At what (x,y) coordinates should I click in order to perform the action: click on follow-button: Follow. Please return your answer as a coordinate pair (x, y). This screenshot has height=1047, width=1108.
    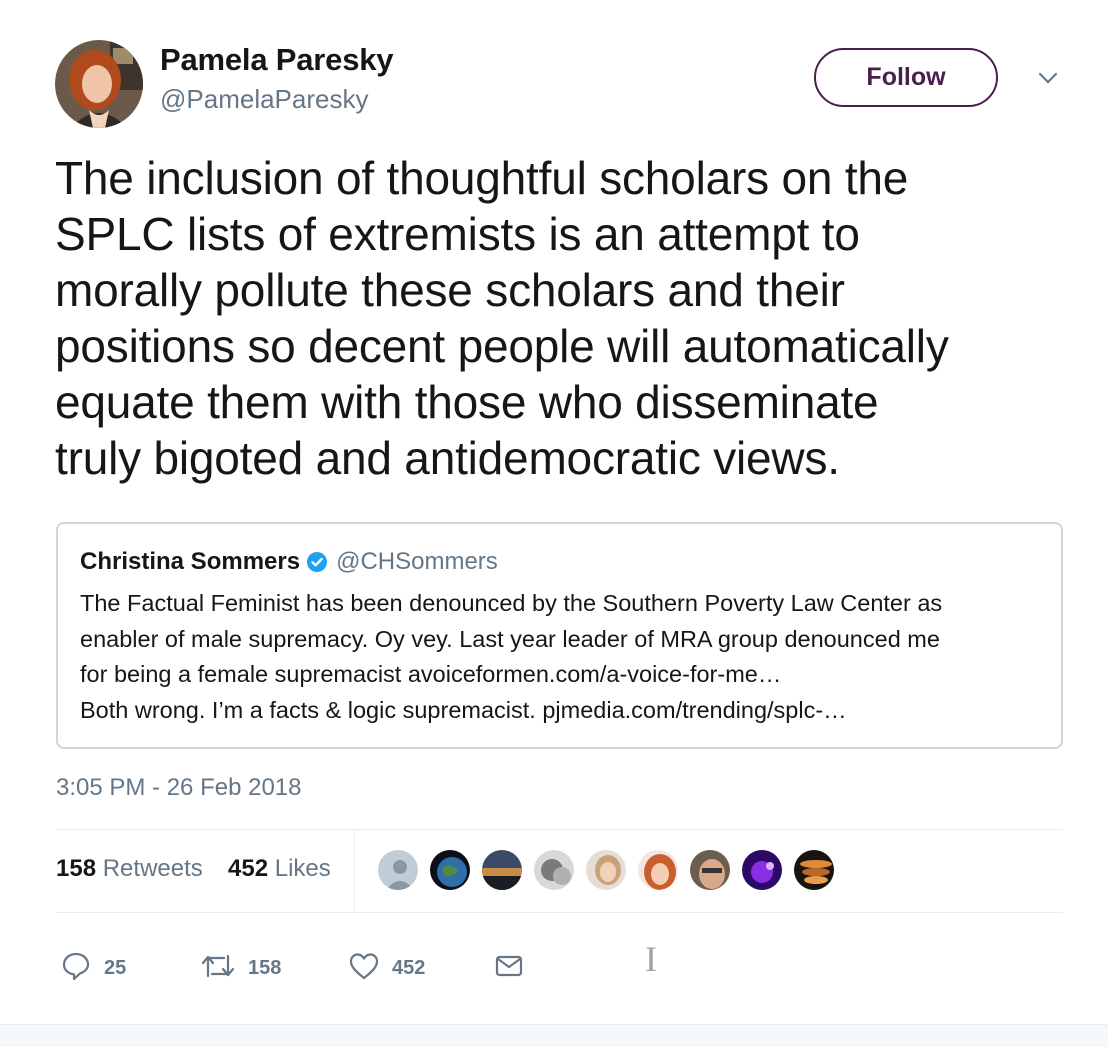
    Looking at the image, I should click on (906, 77).